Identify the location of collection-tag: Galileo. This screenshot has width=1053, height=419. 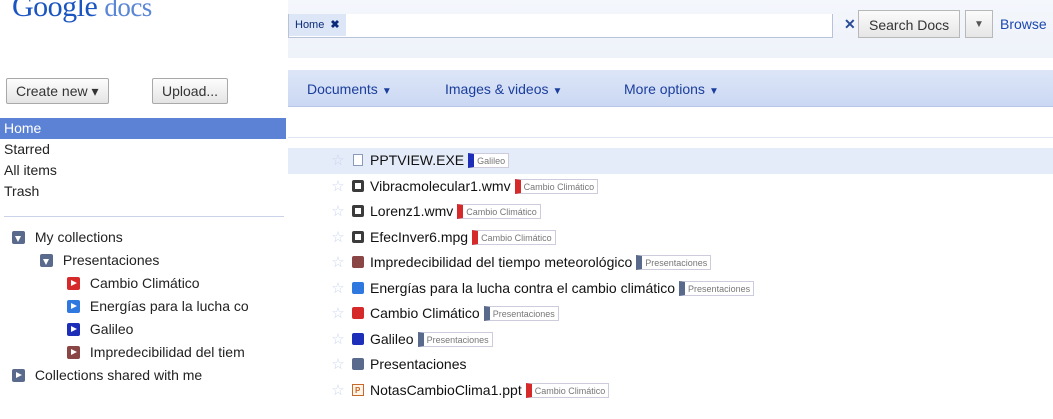
(489, 160).